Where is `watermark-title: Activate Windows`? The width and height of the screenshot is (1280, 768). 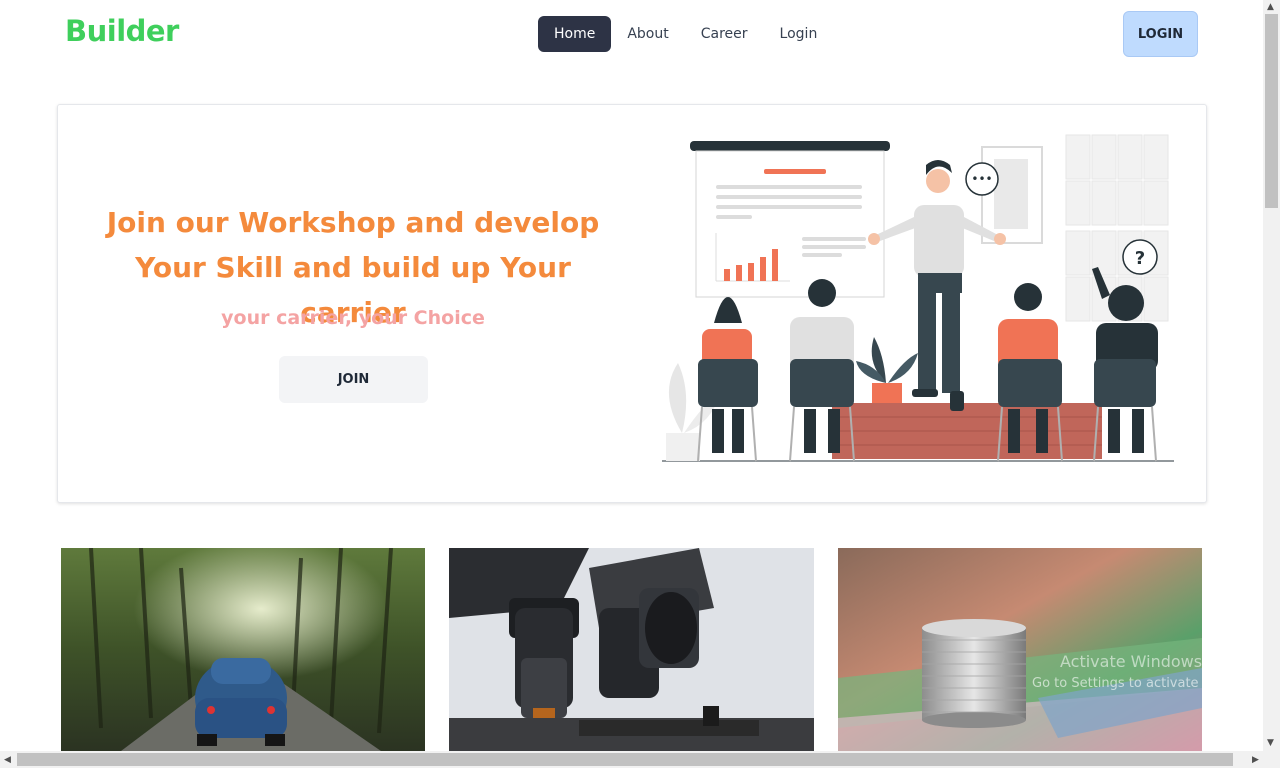
watermark-title: Activate Windows is located at coordinates (1131, 661).